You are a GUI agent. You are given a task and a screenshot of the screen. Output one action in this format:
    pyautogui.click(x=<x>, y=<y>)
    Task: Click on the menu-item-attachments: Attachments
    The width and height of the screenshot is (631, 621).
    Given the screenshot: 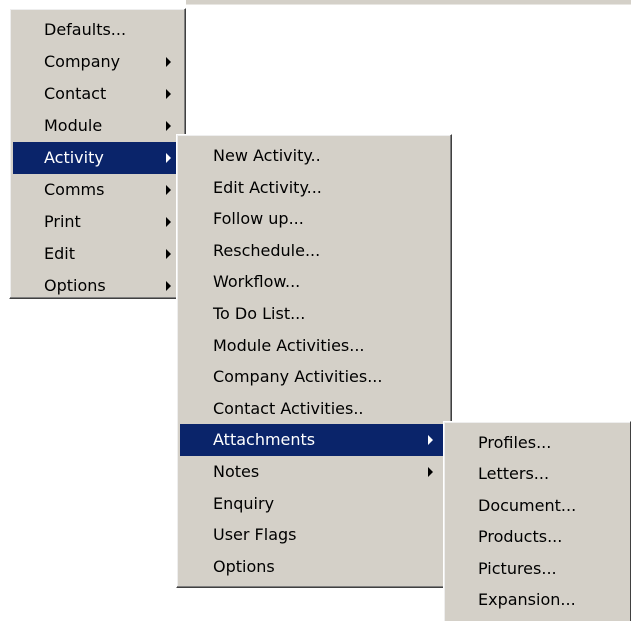 What is the action you would take?
    pyautogui.click(x=314, y=440)
    